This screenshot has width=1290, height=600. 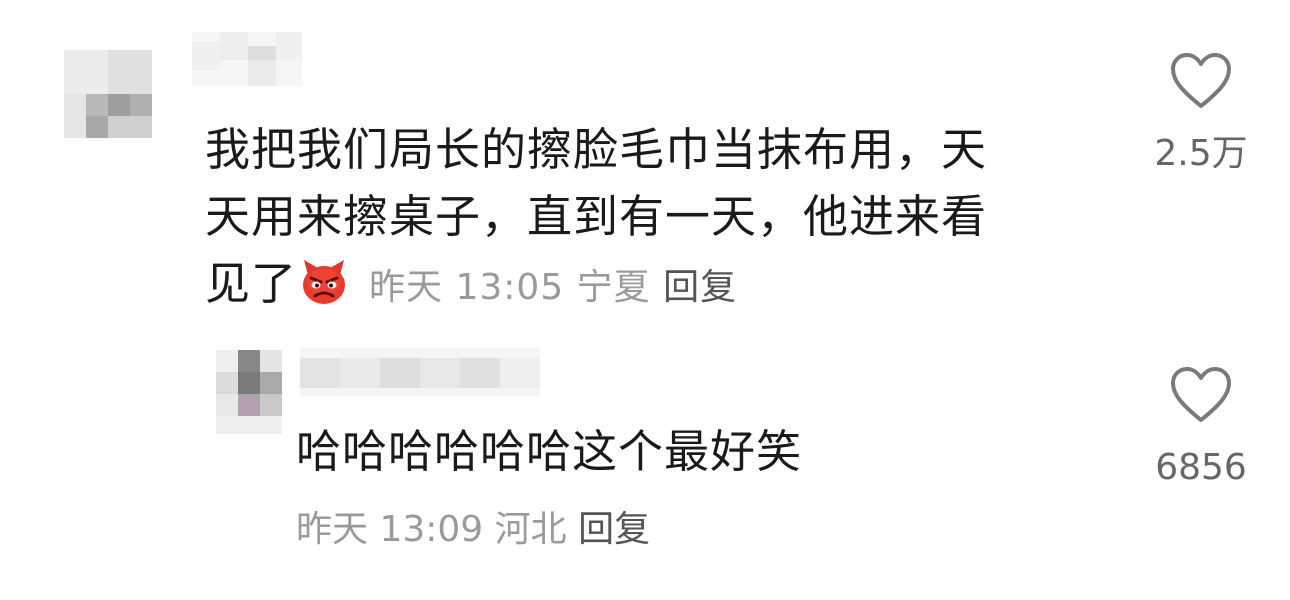 I want to click on like-count: 6856, so click(x=1201, y=467).